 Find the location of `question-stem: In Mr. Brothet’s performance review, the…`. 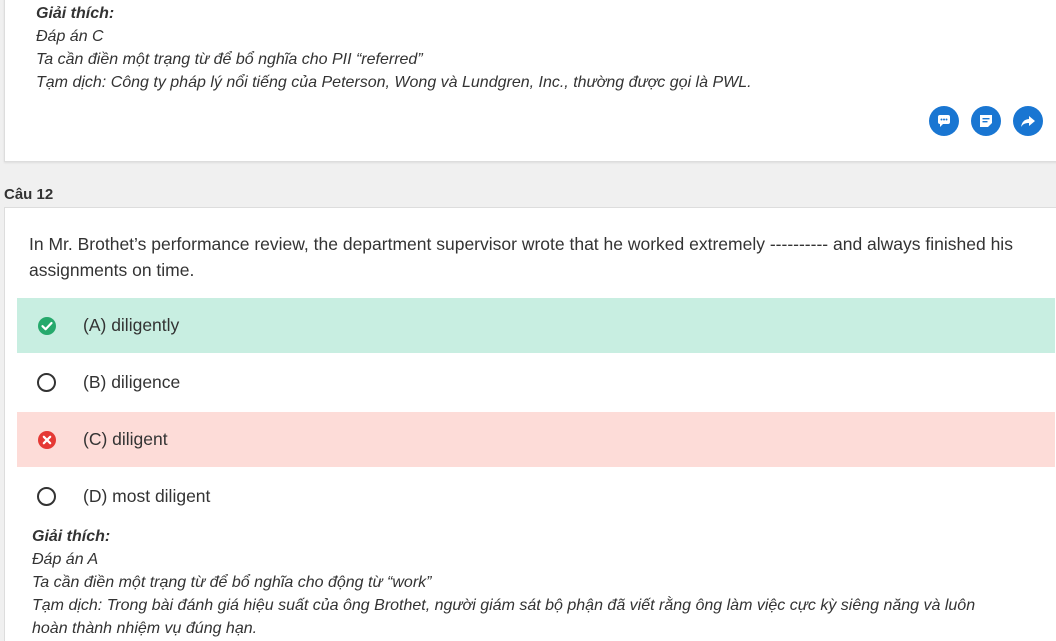

question-stem: In Mr. Brothet’s performance review, the… is located at coordinates (521, 257).